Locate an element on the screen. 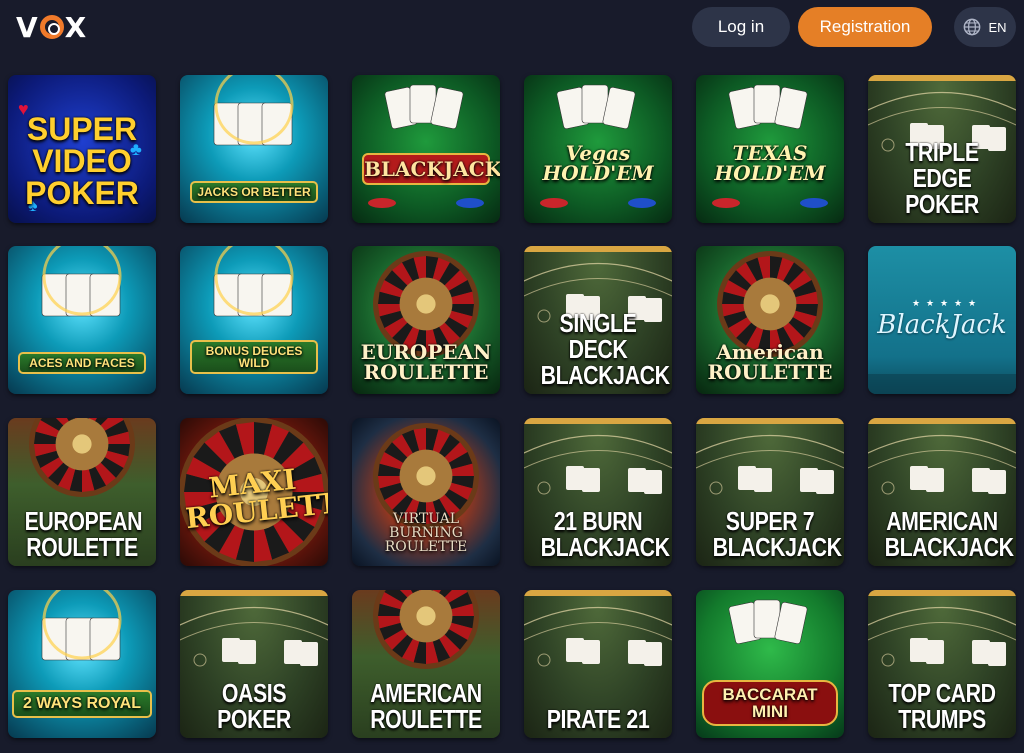  logo-letter-x: X is located at coordinates (76, 27).